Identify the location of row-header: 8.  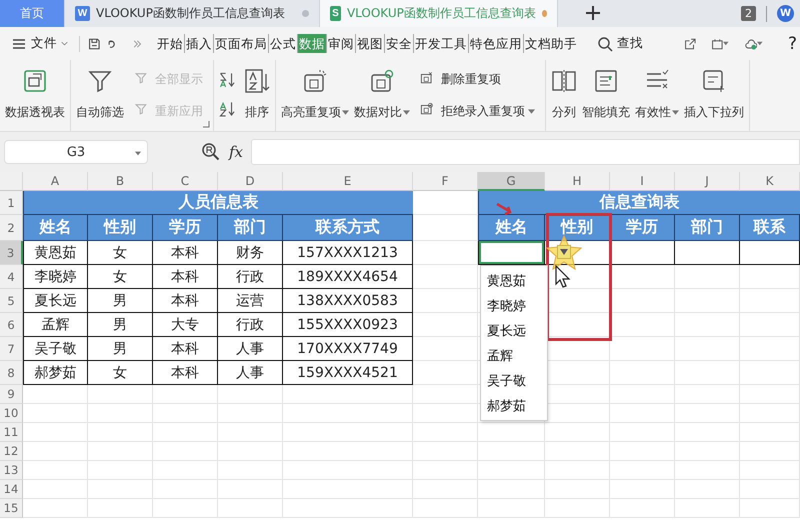
(11, 373).